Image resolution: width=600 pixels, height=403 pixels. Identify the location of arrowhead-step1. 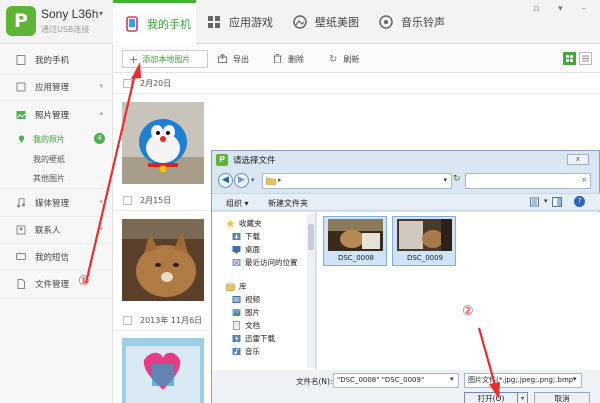
(136, 70).